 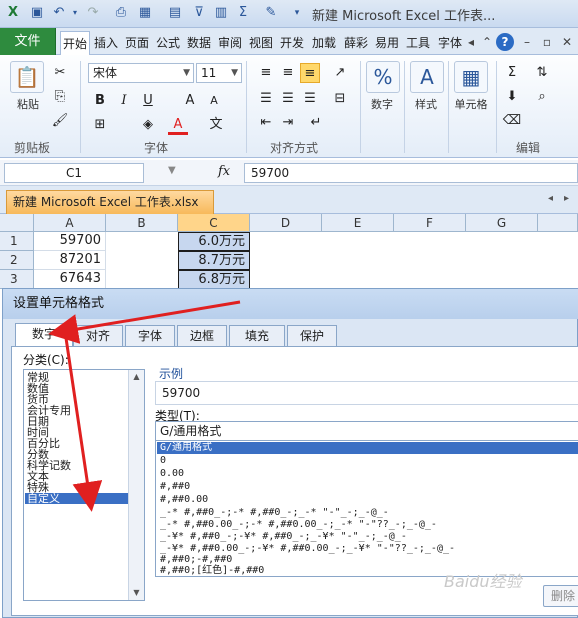 I want to click on dialog-tab-border: 边框, so click(x=202, y=336).